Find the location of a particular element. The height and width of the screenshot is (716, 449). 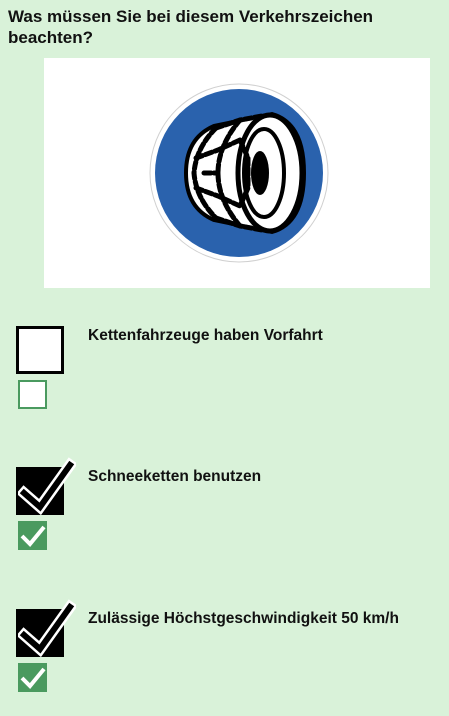

answer-label: Schneeketten benutzen is located at coordinates (263, 477).